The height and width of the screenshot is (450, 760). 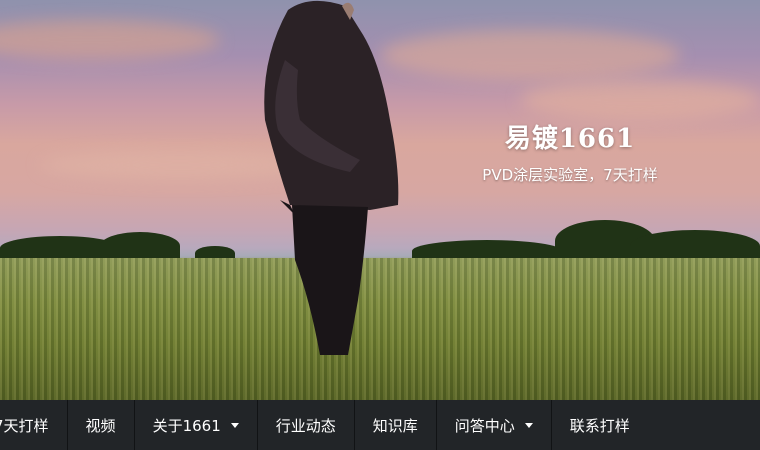 I want to click on nav-item-label: 视频, so click(x=100, y=425).